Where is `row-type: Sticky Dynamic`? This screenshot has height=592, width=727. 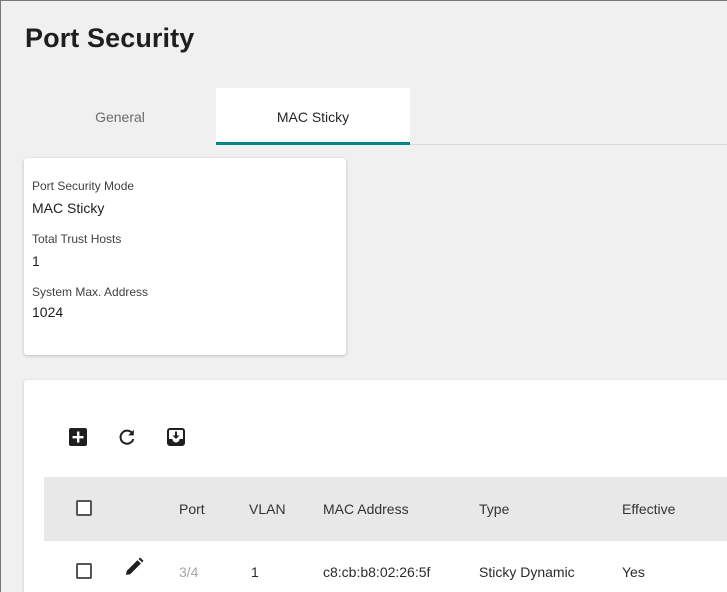 row-type: Sticky Dynamic is located at coordinates (527, 572).